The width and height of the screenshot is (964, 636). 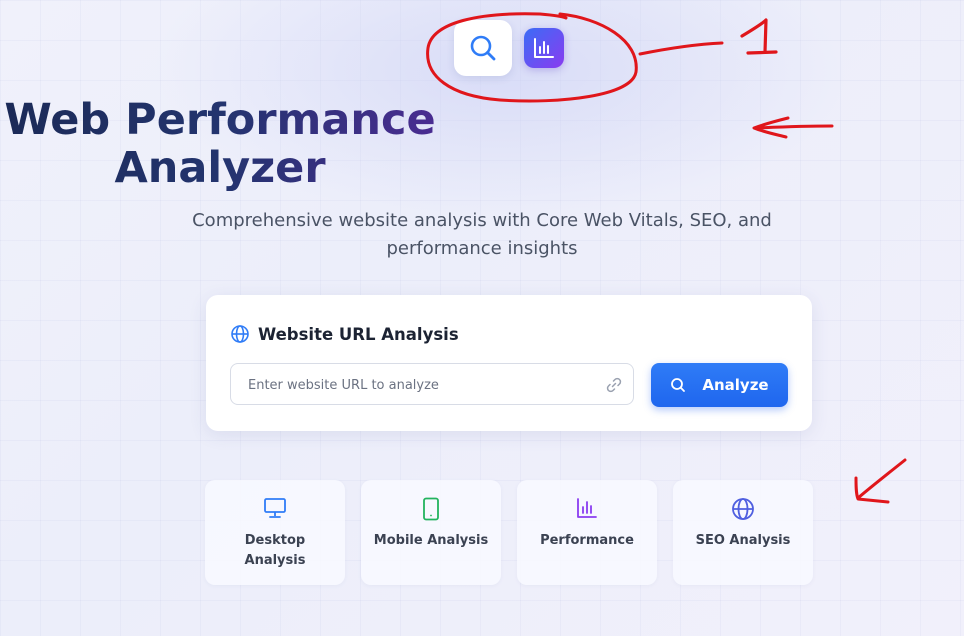 I want to click on card-title: Website URL Analysis, so click(x=358, y=334).